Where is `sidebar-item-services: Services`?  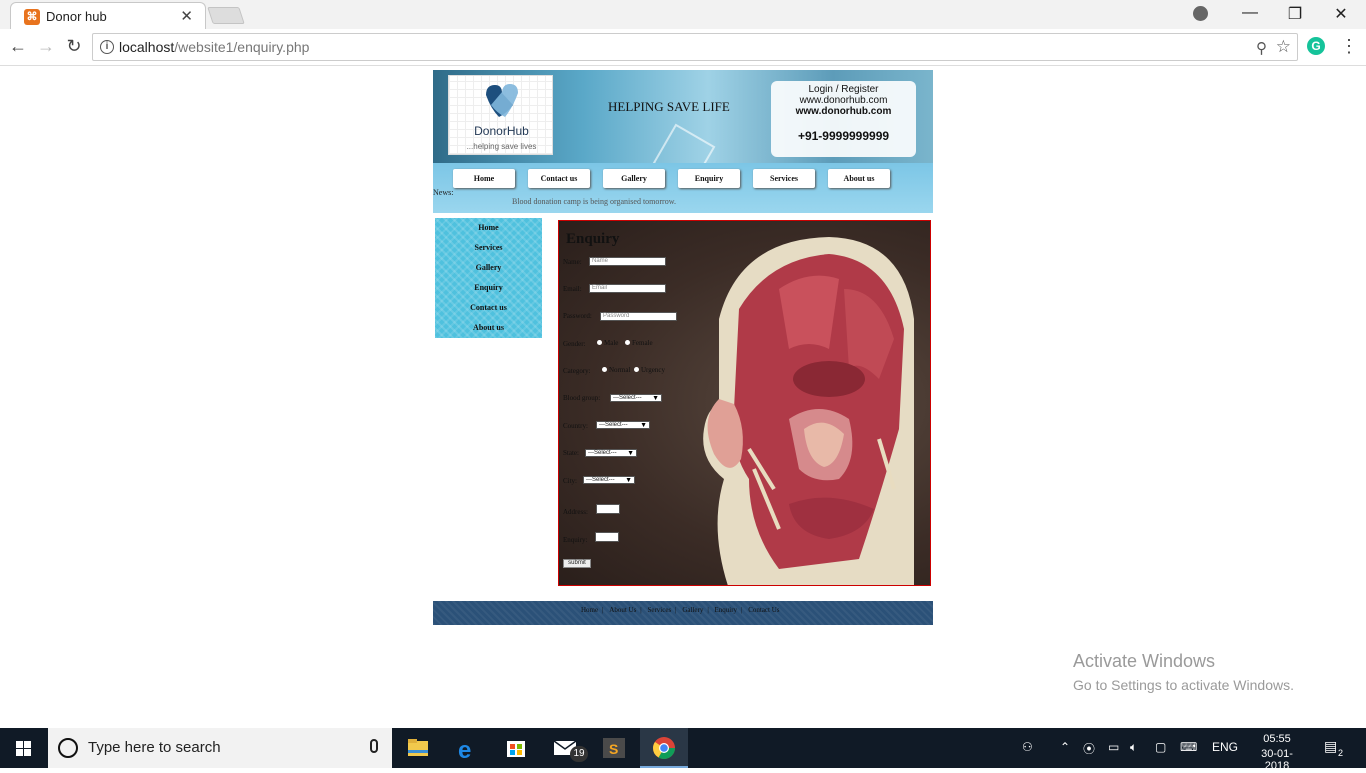 sidebar-item-services: Services is located at coordinates (488, 247).